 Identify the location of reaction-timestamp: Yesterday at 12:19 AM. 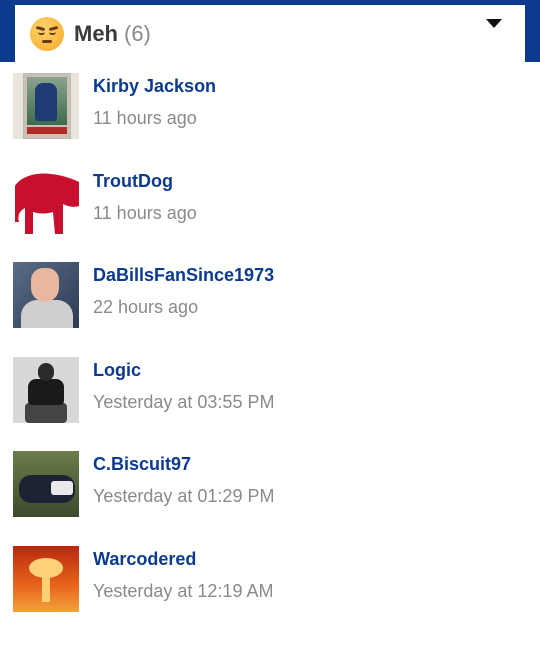
(183, 590).